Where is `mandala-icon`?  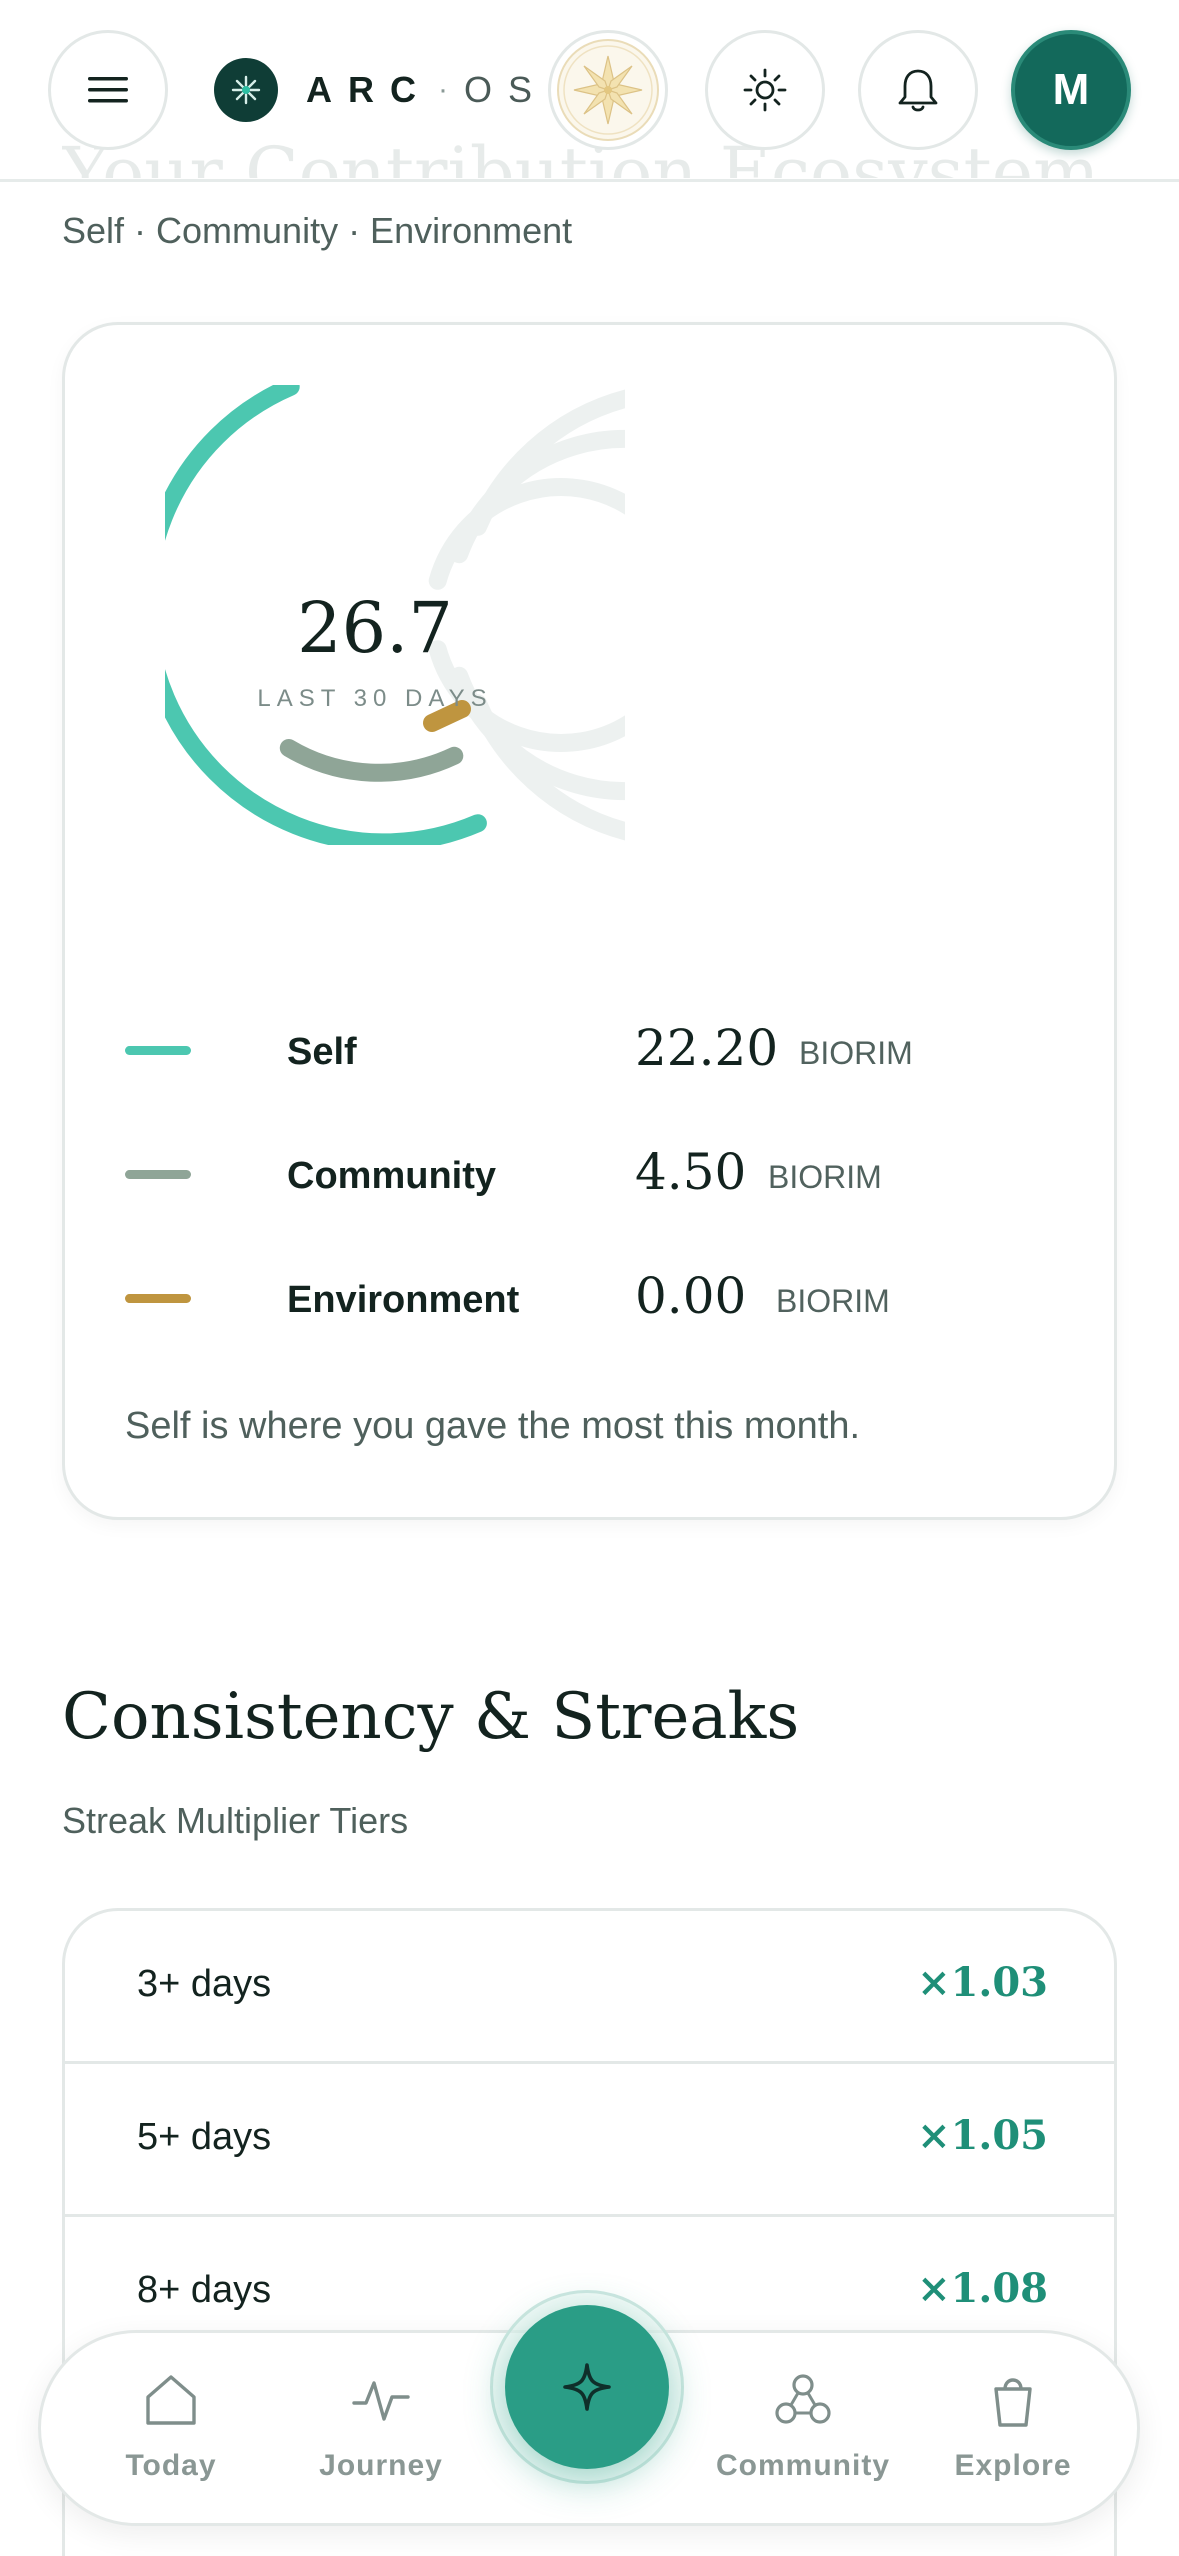 mandala-icon is located at coordinates (608, 90).